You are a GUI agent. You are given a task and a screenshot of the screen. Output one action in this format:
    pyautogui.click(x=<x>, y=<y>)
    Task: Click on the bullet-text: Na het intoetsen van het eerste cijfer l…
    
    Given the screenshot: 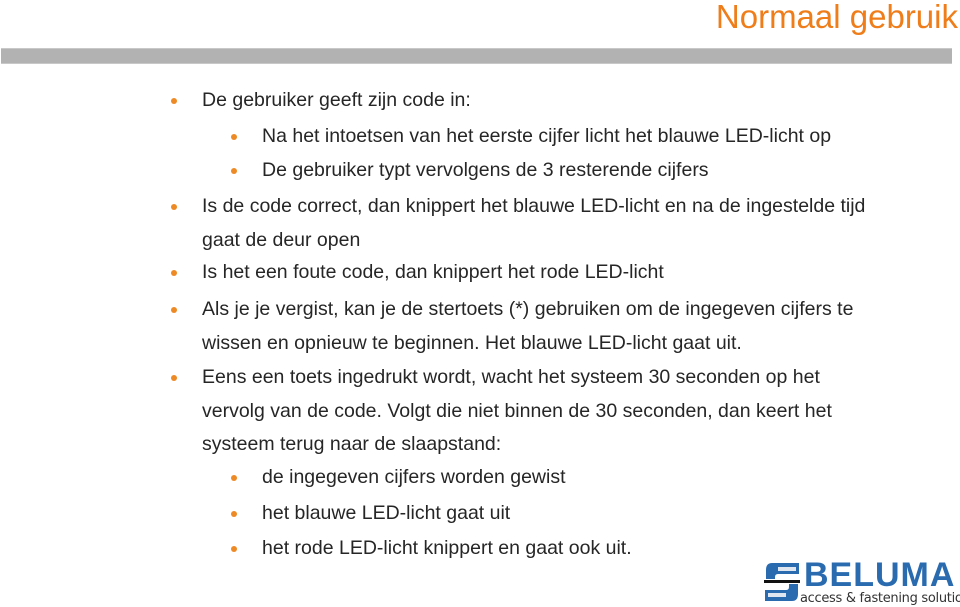 What is the action you would take?
    pyautogui.click(x=547, y=136)
    